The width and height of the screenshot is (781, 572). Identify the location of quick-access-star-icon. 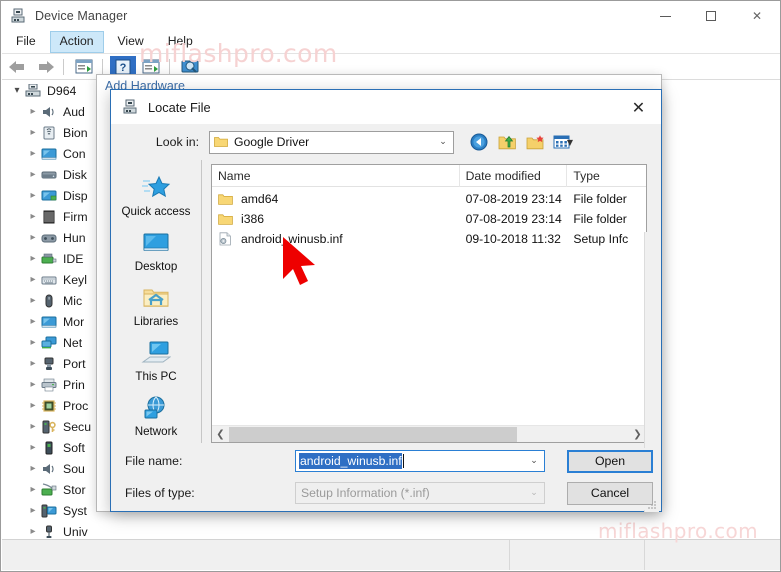
(156, 188).